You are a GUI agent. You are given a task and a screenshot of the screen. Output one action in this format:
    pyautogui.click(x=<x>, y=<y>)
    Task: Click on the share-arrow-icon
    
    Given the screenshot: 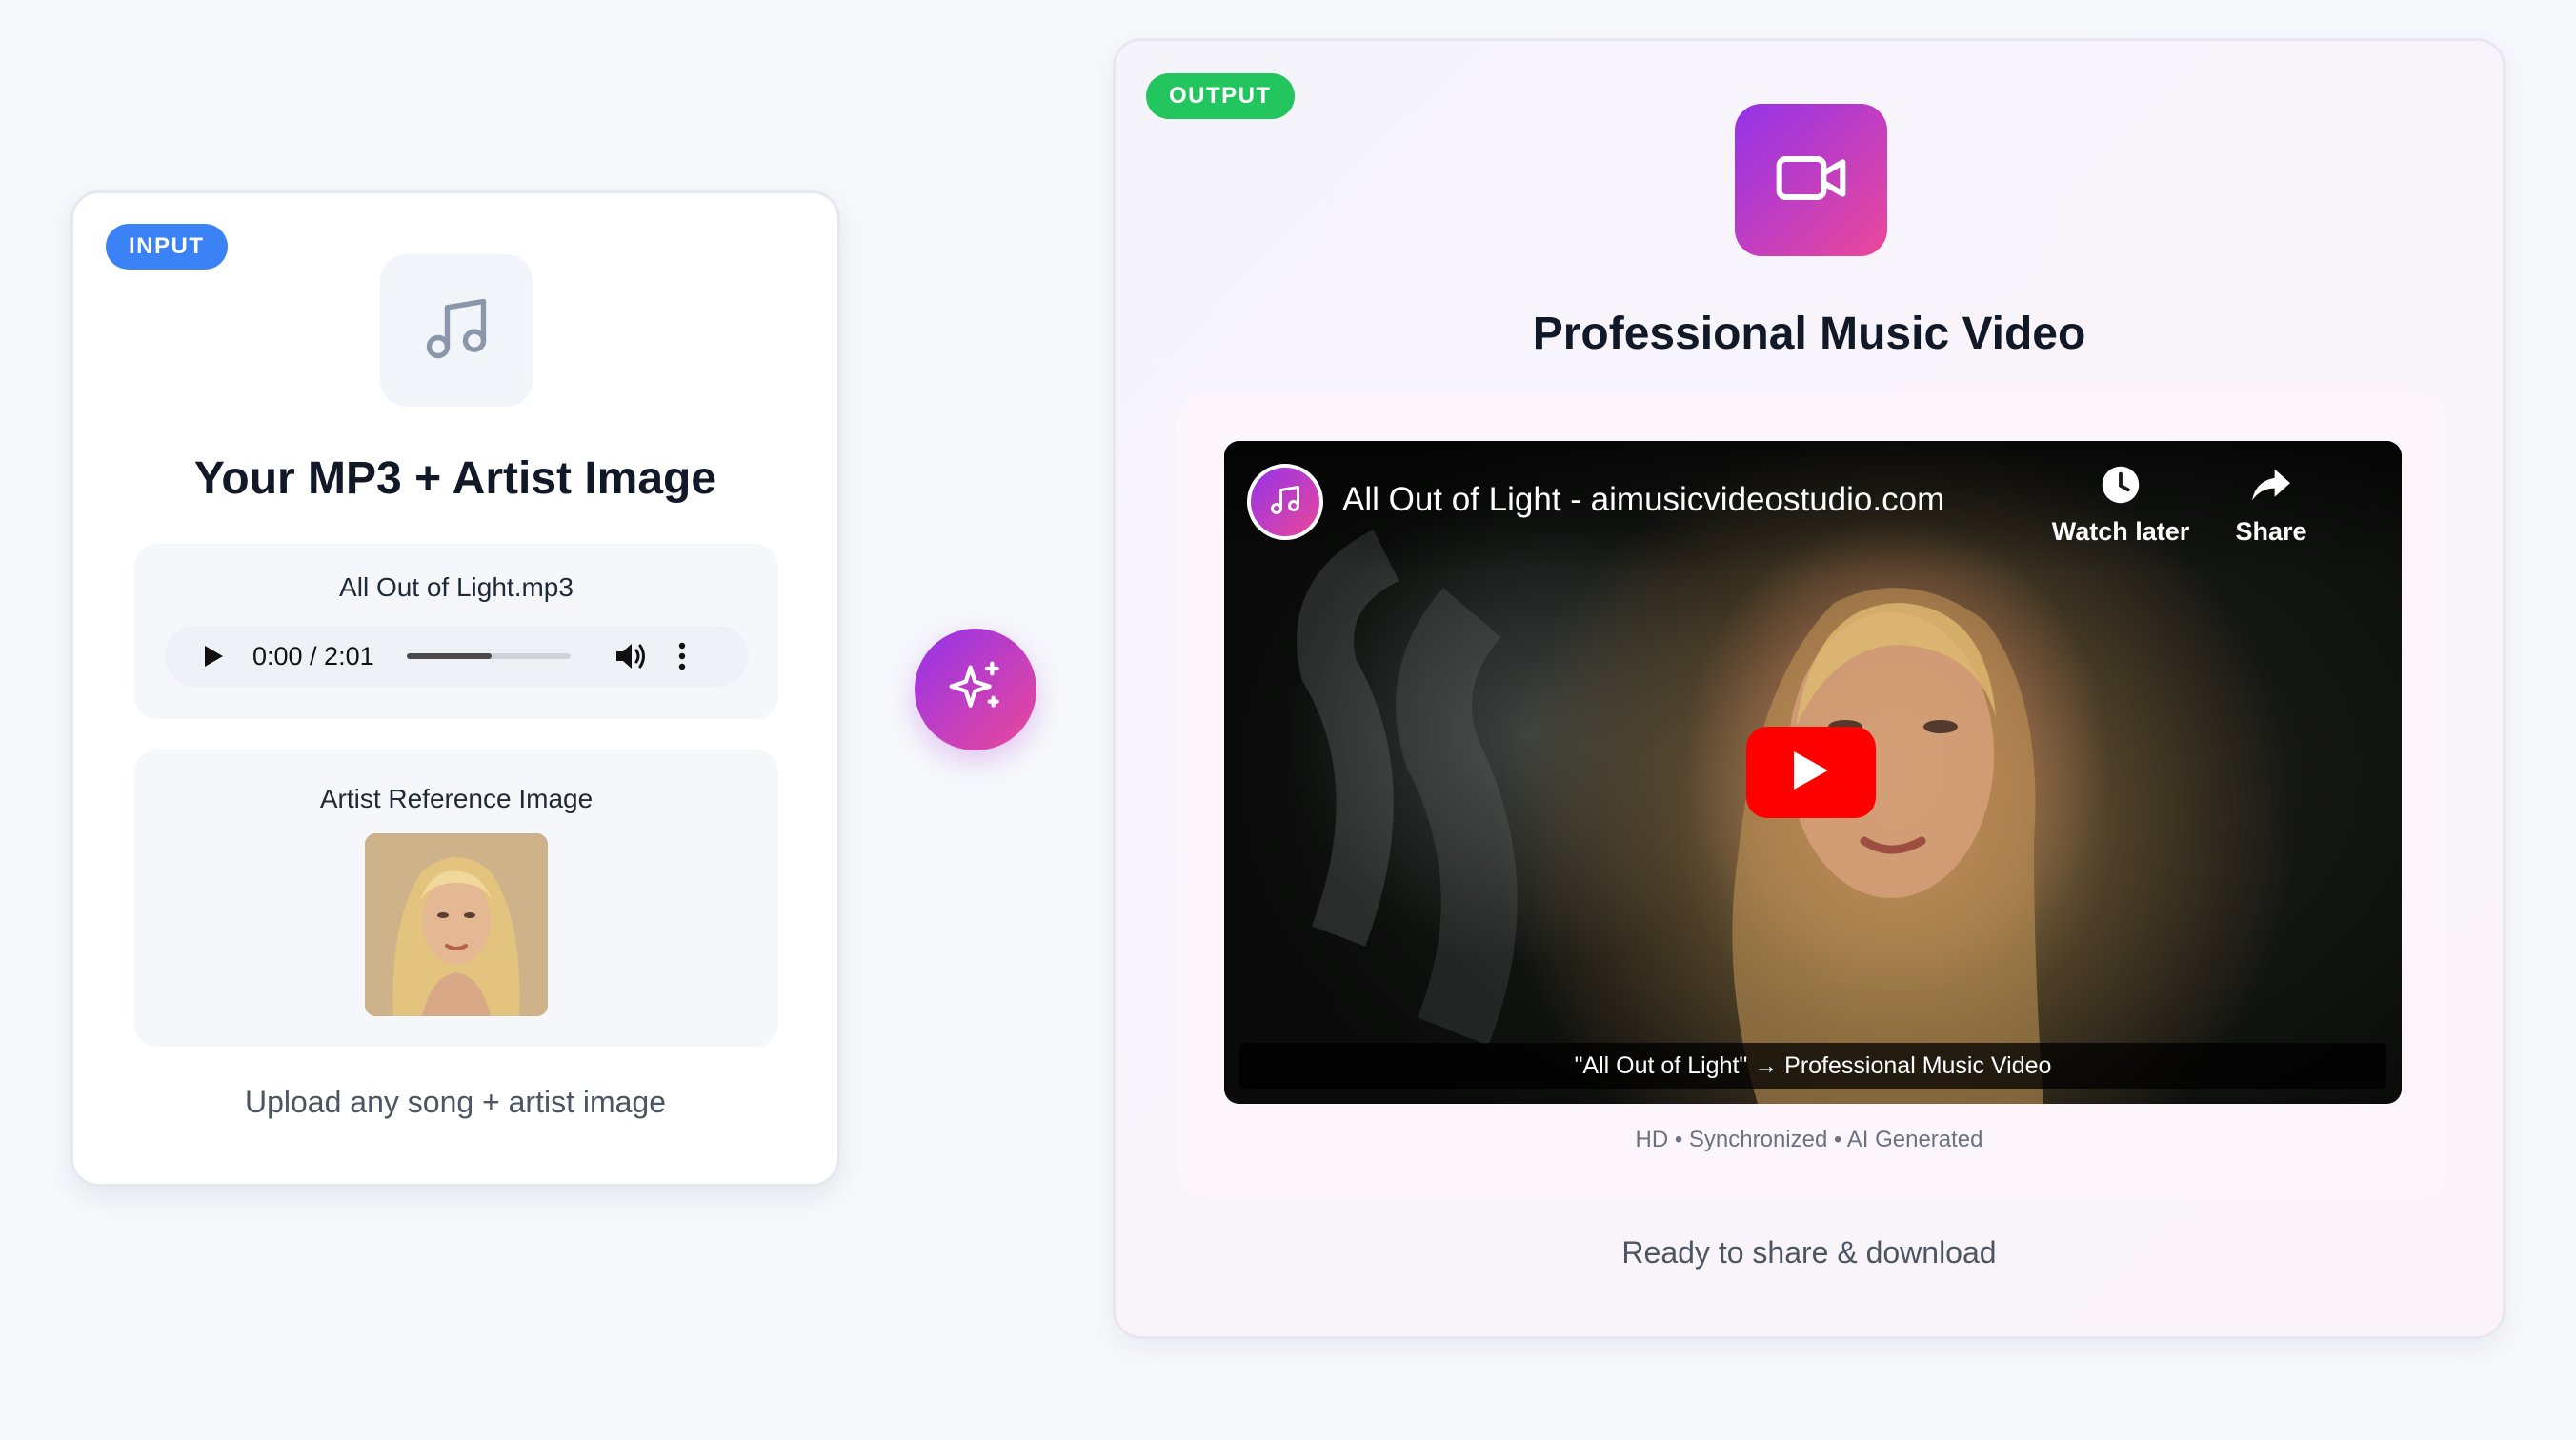 What is the action you would take?
    pyautogui.click(x=2271, y=488)
    